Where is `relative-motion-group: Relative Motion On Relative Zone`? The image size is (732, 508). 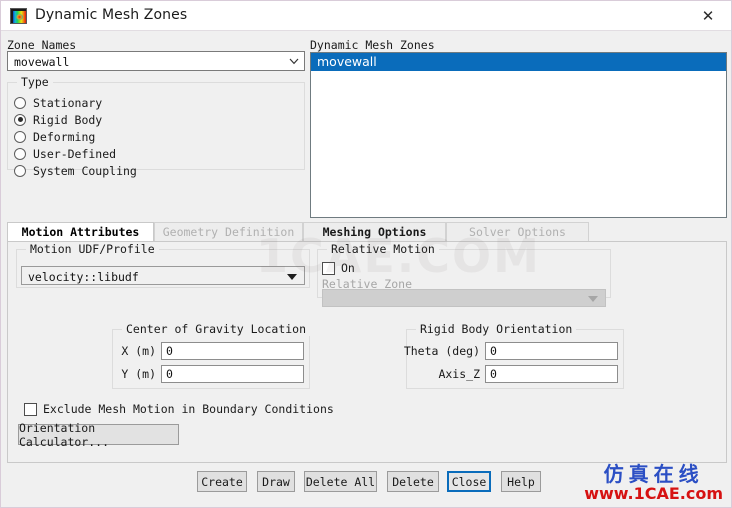 relative-motion-group: Relative Motion On Relative Zone is located at coordinates (464, 274).